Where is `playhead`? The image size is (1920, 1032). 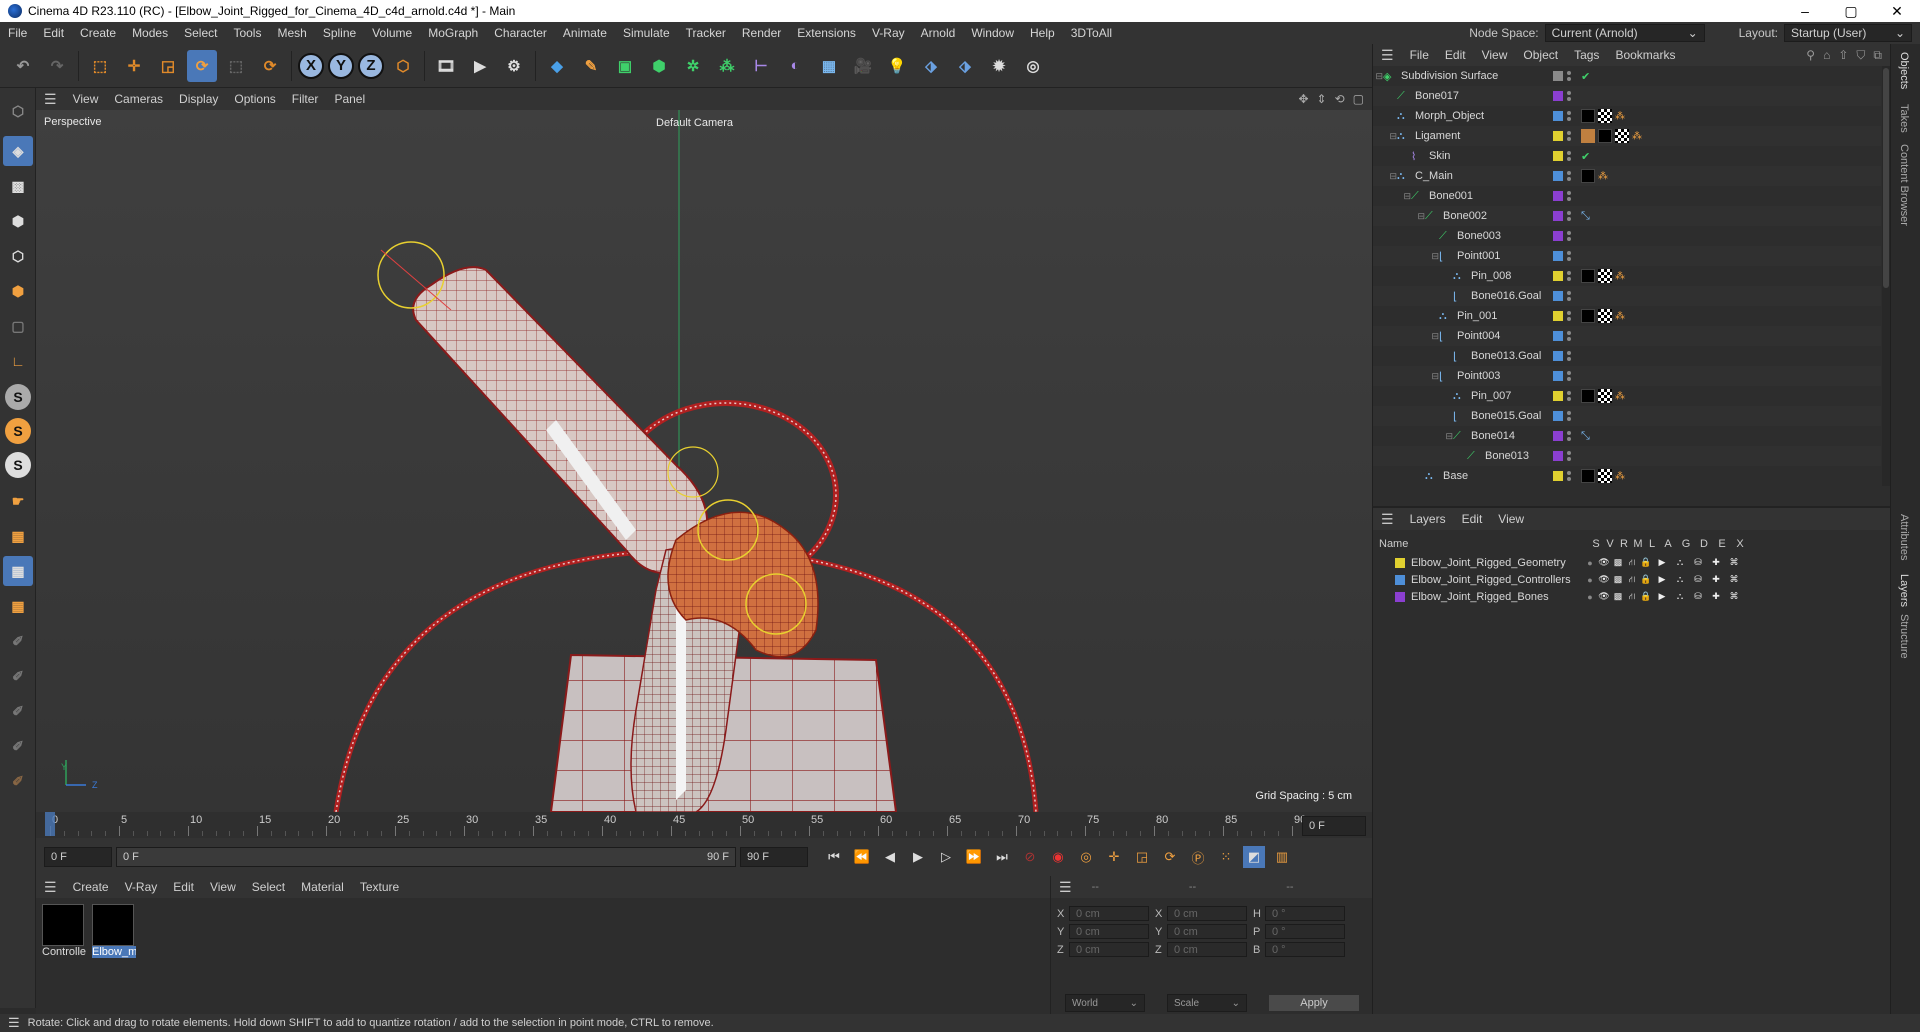
playhead is located at coordinates (50, 824).